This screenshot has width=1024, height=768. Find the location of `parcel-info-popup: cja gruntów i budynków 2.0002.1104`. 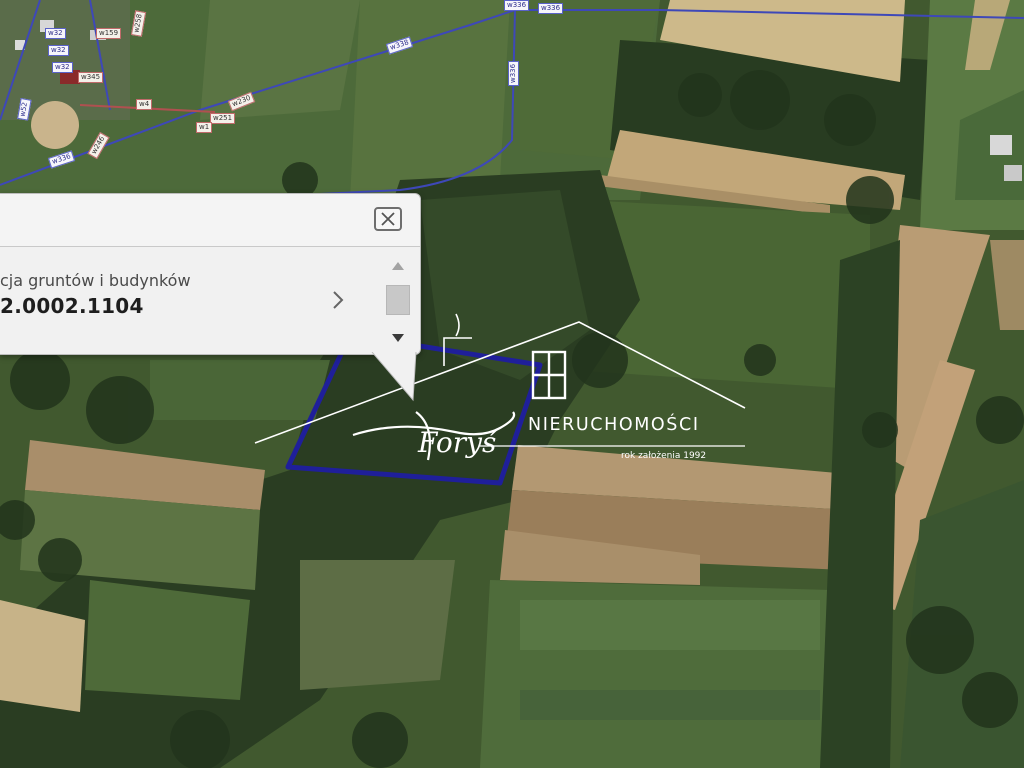

parcel-info-popup: cja gruntów i budynków 2.0002.1104 is located at coordinates (210, 274).